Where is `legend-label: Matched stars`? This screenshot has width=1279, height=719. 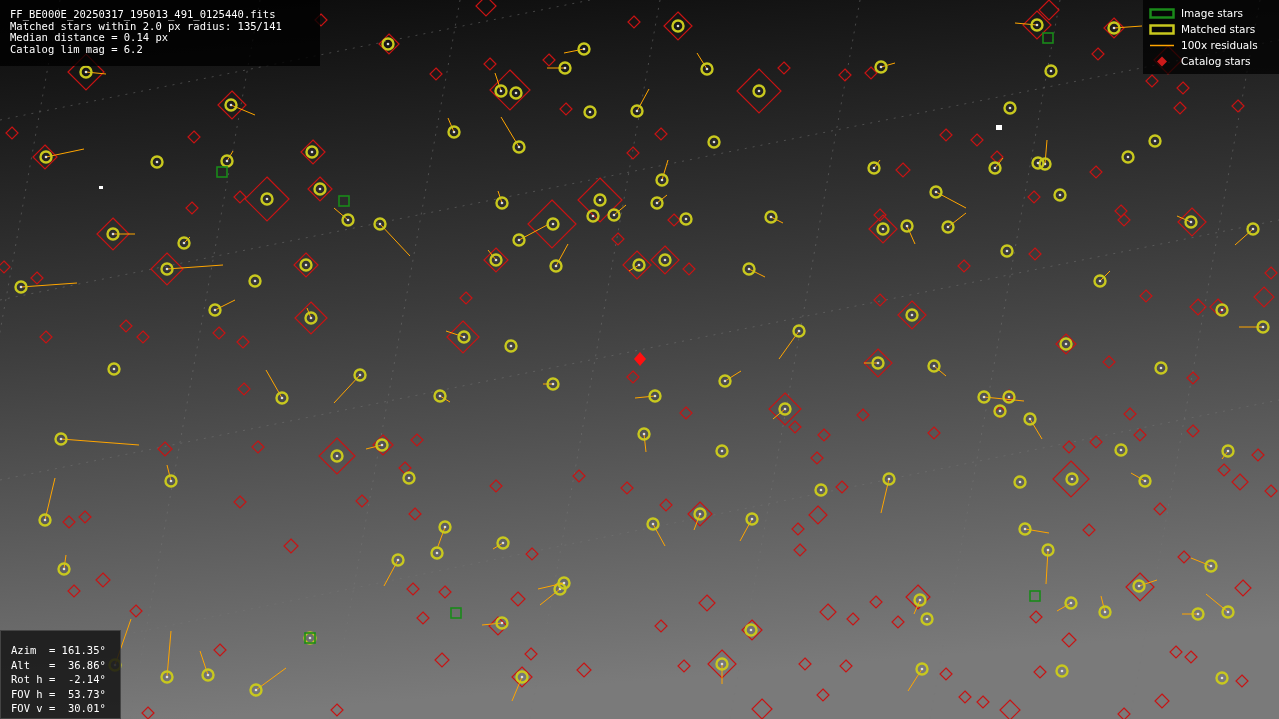
legend-label: Matched stars is located at coordinates (1218, 29).